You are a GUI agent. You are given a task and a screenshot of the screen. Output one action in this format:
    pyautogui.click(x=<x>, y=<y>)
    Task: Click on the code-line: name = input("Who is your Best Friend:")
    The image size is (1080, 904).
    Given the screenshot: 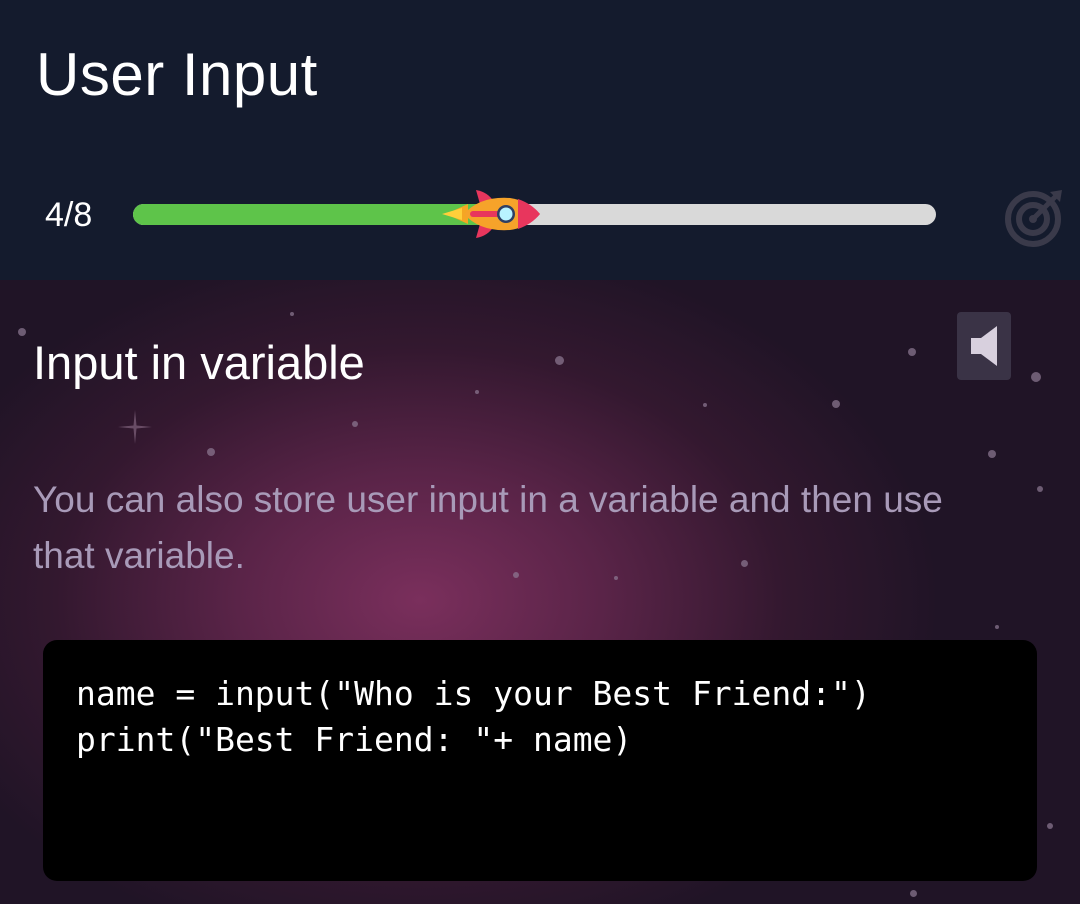 What is the action you would take?
    pyautogui.click(x=473, y=693)
    